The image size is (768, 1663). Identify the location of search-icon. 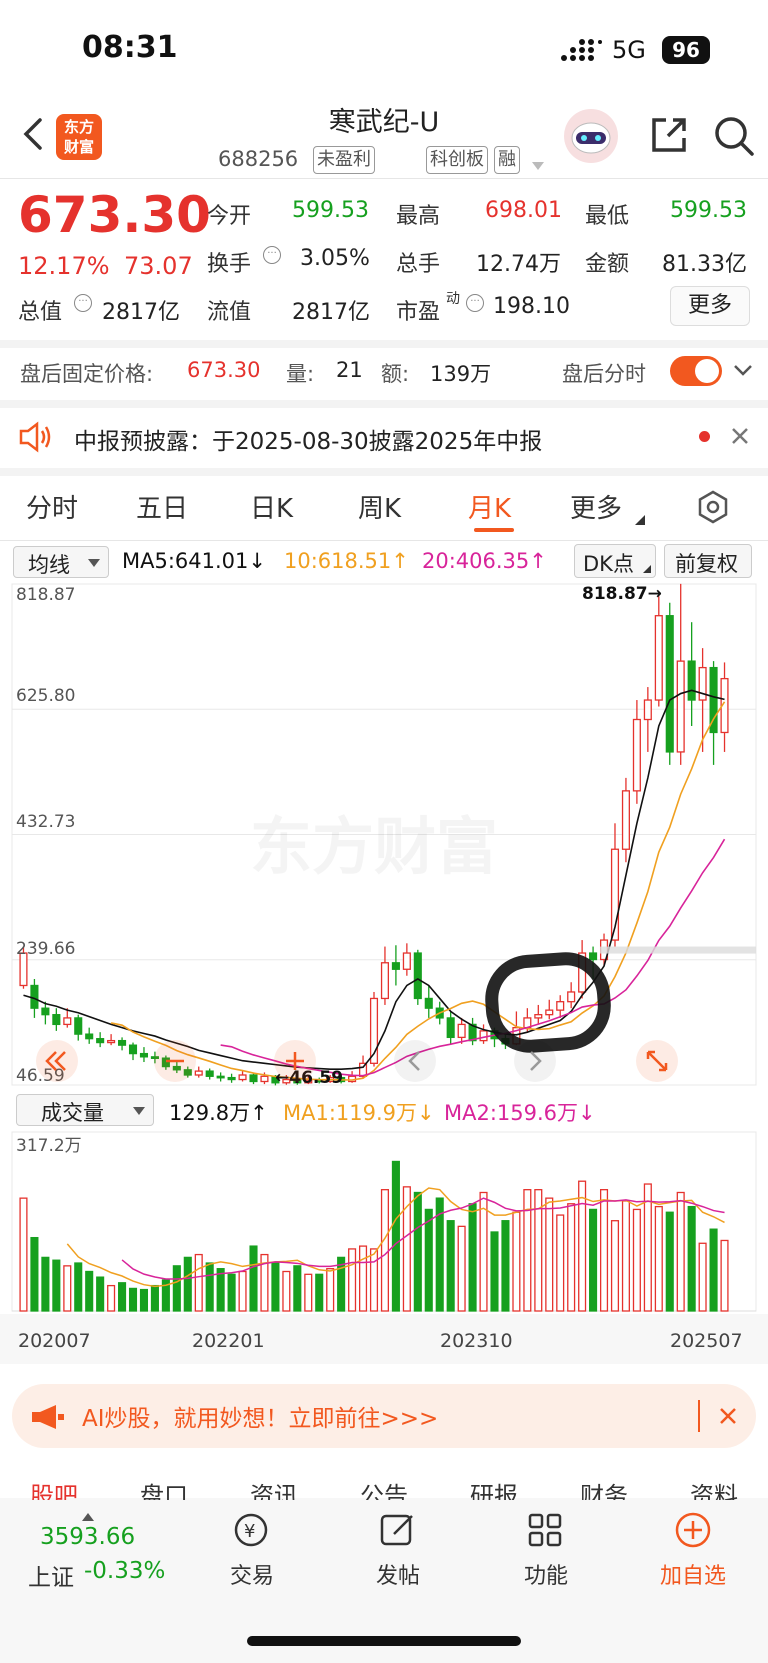
(734, 136).